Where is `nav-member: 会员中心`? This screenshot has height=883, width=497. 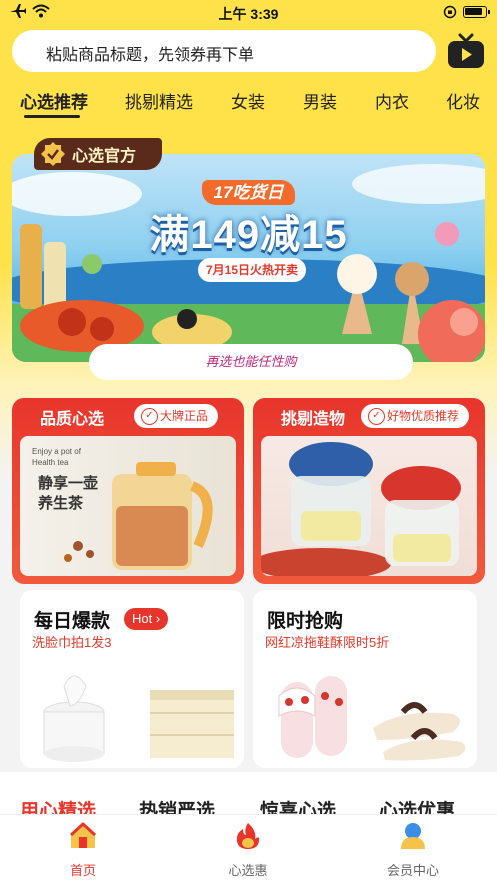
nav-member: 会员中心 is located at coordinates (413, 850).